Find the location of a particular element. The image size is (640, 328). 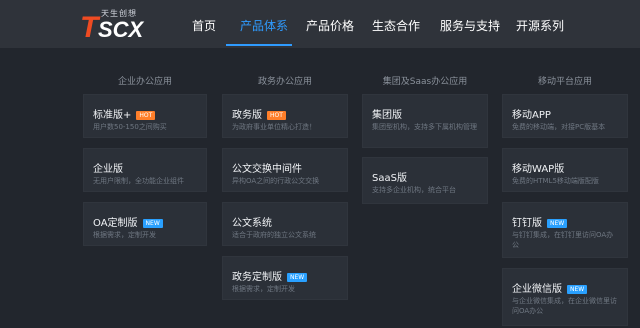

column-title-mobile: 移动平台应用 is located at coordinates (564, 82).